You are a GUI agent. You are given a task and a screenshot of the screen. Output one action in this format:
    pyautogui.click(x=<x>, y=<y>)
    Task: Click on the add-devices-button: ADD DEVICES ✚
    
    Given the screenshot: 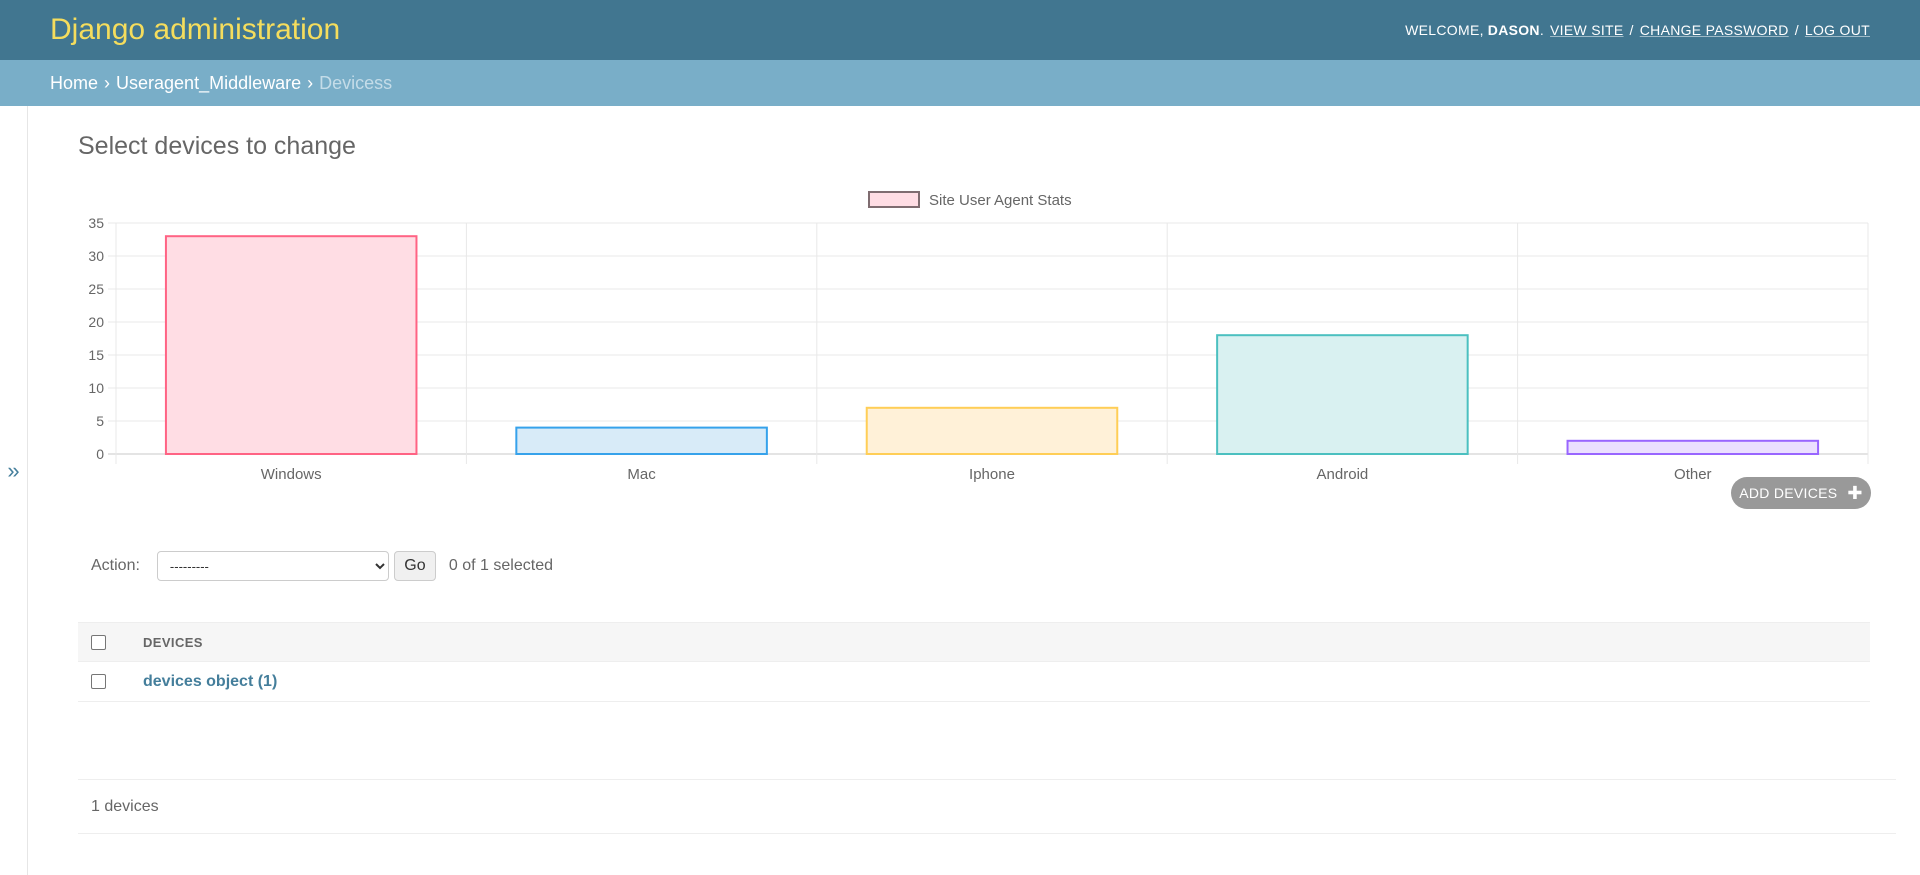 What is the action you would take?
    pyautogui.click(x=1801, y=493)
    